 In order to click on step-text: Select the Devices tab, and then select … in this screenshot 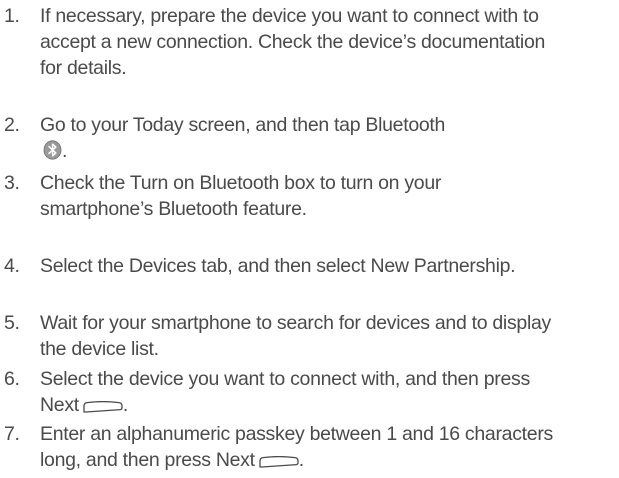, I will do `click(325, 266)`.